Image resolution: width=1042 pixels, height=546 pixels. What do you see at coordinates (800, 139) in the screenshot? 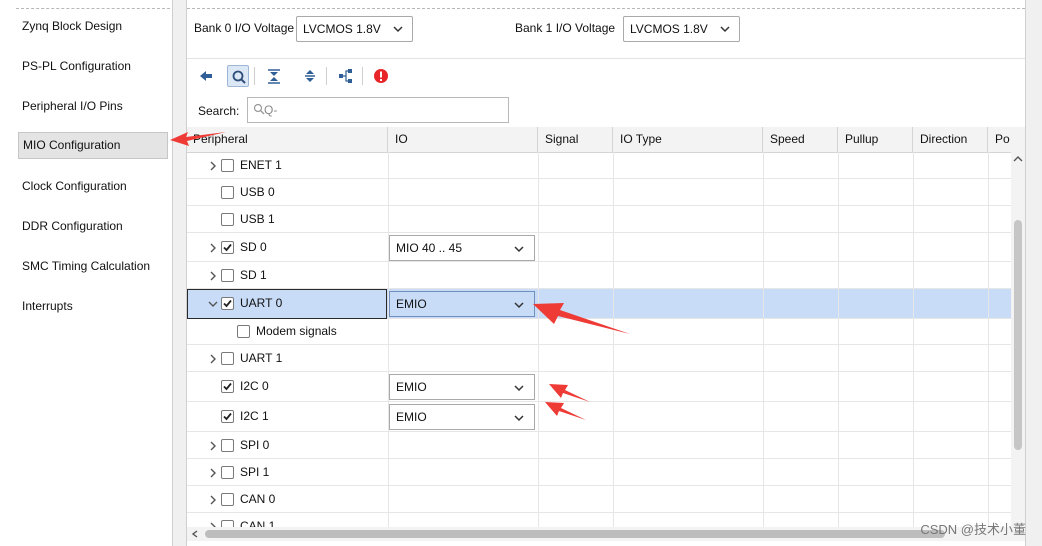
I see `column-header-speed: Speed` at bounding box center [800, 139].